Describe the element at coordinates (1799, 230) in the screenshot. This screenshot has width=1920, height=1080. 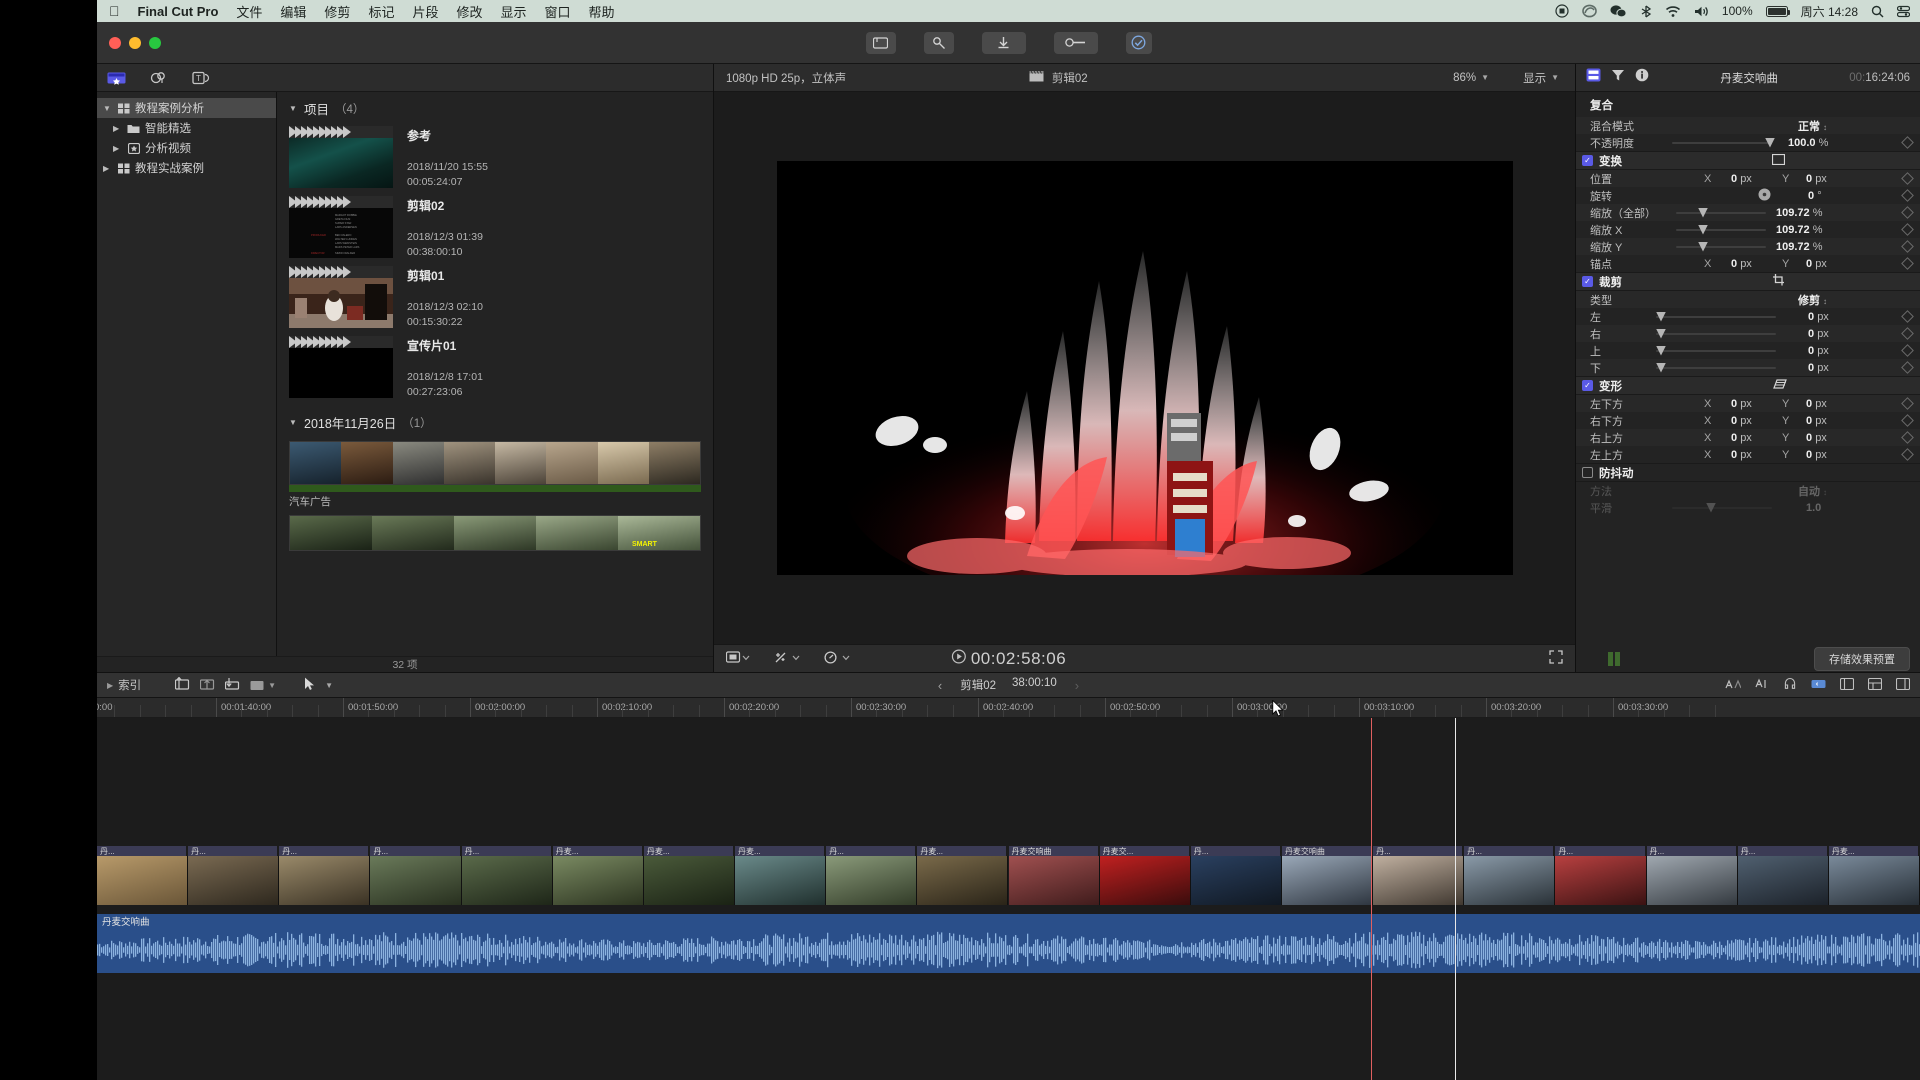
I see `value-scale-x: 109.72 %` at that location.